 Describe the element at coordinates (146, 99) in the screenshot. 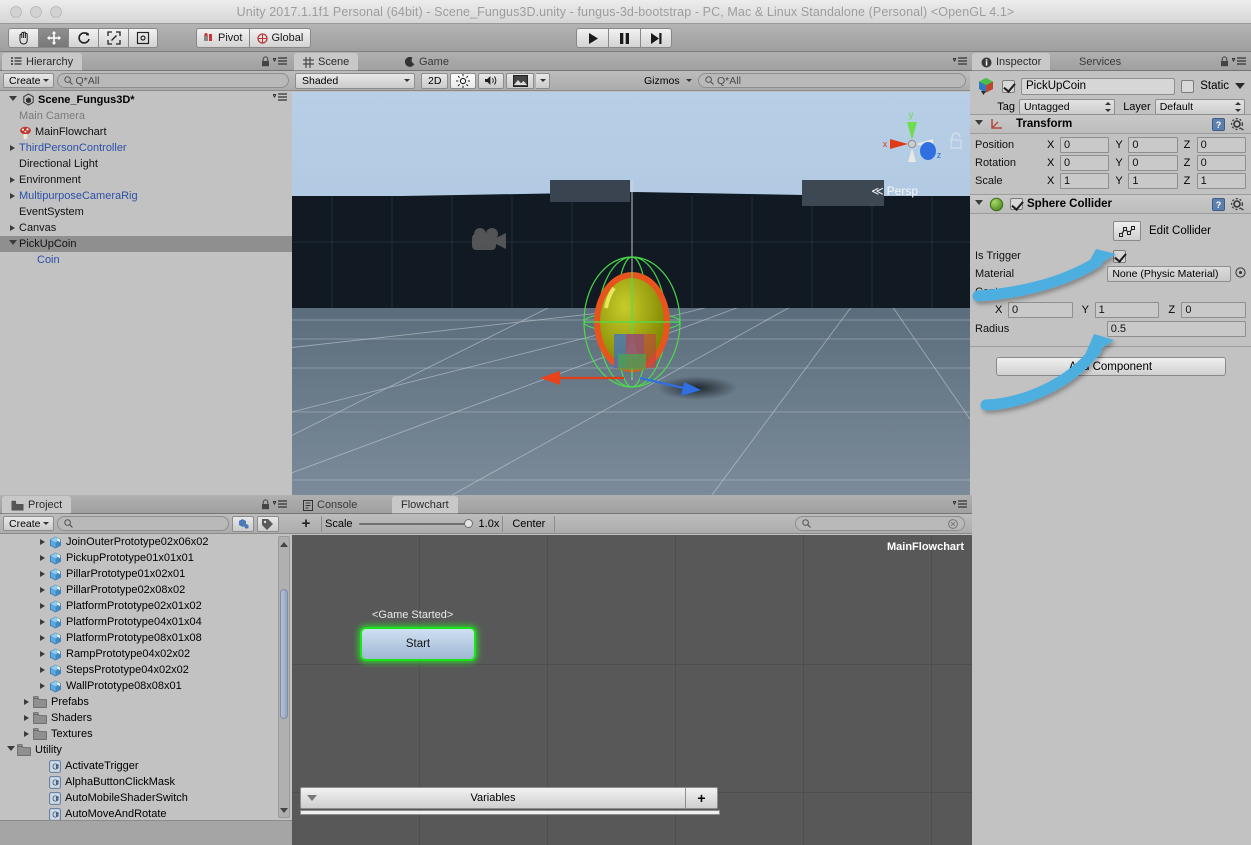

I see `hierarchy-scene-row: Scene_Fungus3D*` at that location.